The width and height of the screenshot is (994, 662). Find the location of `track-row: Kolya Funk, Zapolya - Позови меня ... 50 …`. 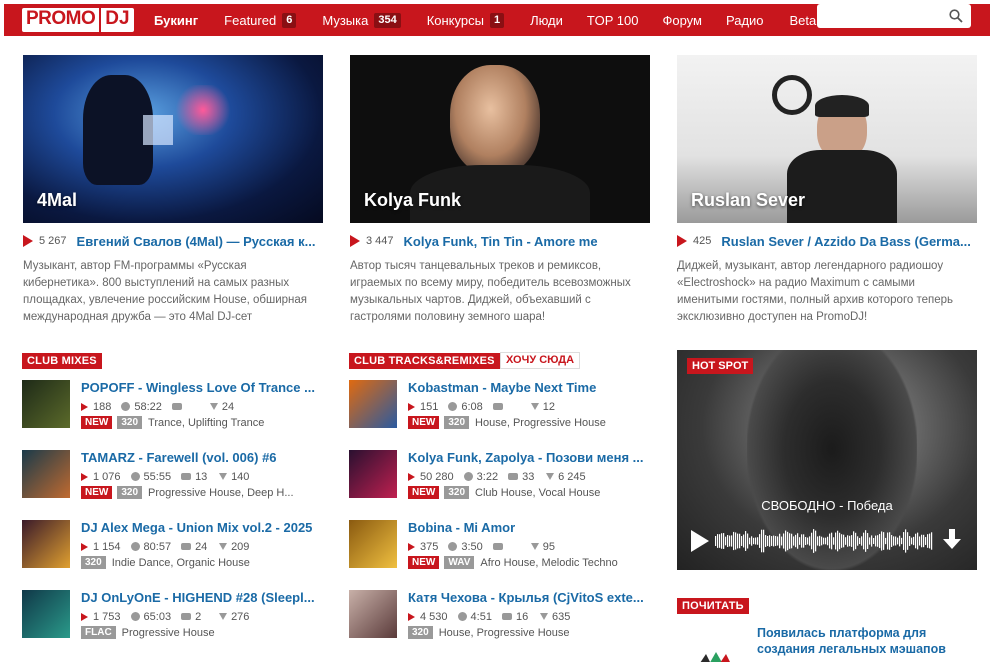

track-row: Kolya Funk, Zapolya - Позови меня ... 50 … is located at coordinates (499, 476).